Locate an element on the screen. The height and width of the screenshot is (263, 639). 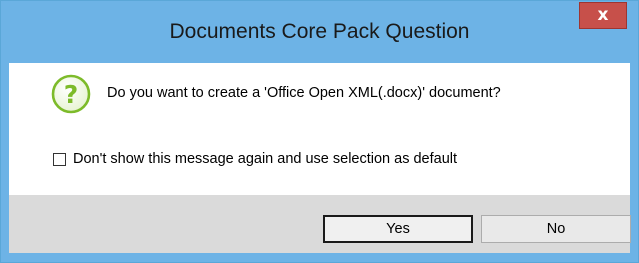
dont-show-again-checkbox is located at coordinates (59, 159).